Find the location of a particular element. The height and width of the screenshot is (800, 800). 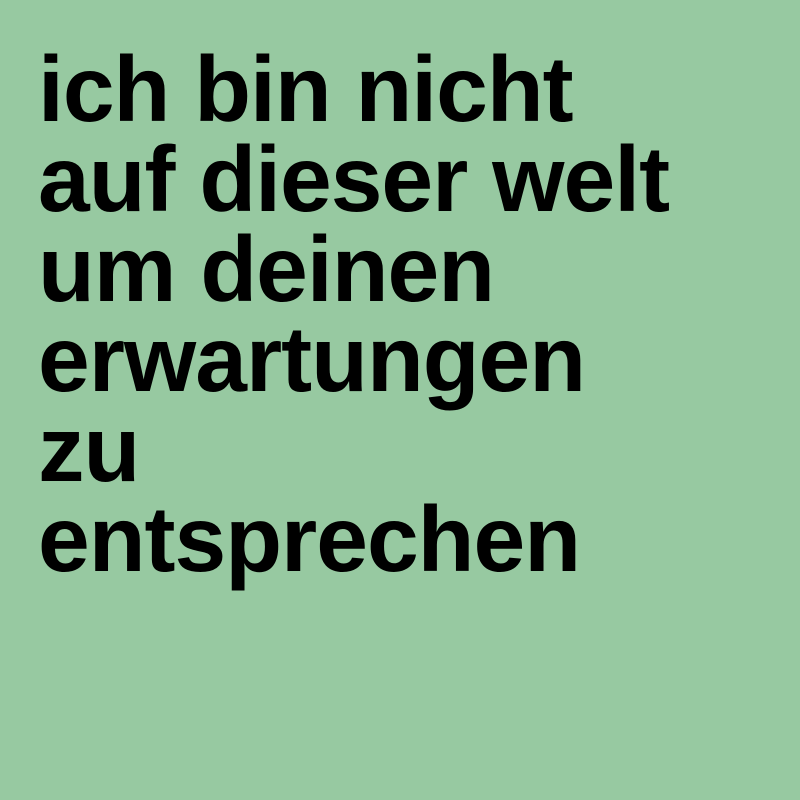

quote-line-1: ich bin nicht is located at coordinates (306, 89).